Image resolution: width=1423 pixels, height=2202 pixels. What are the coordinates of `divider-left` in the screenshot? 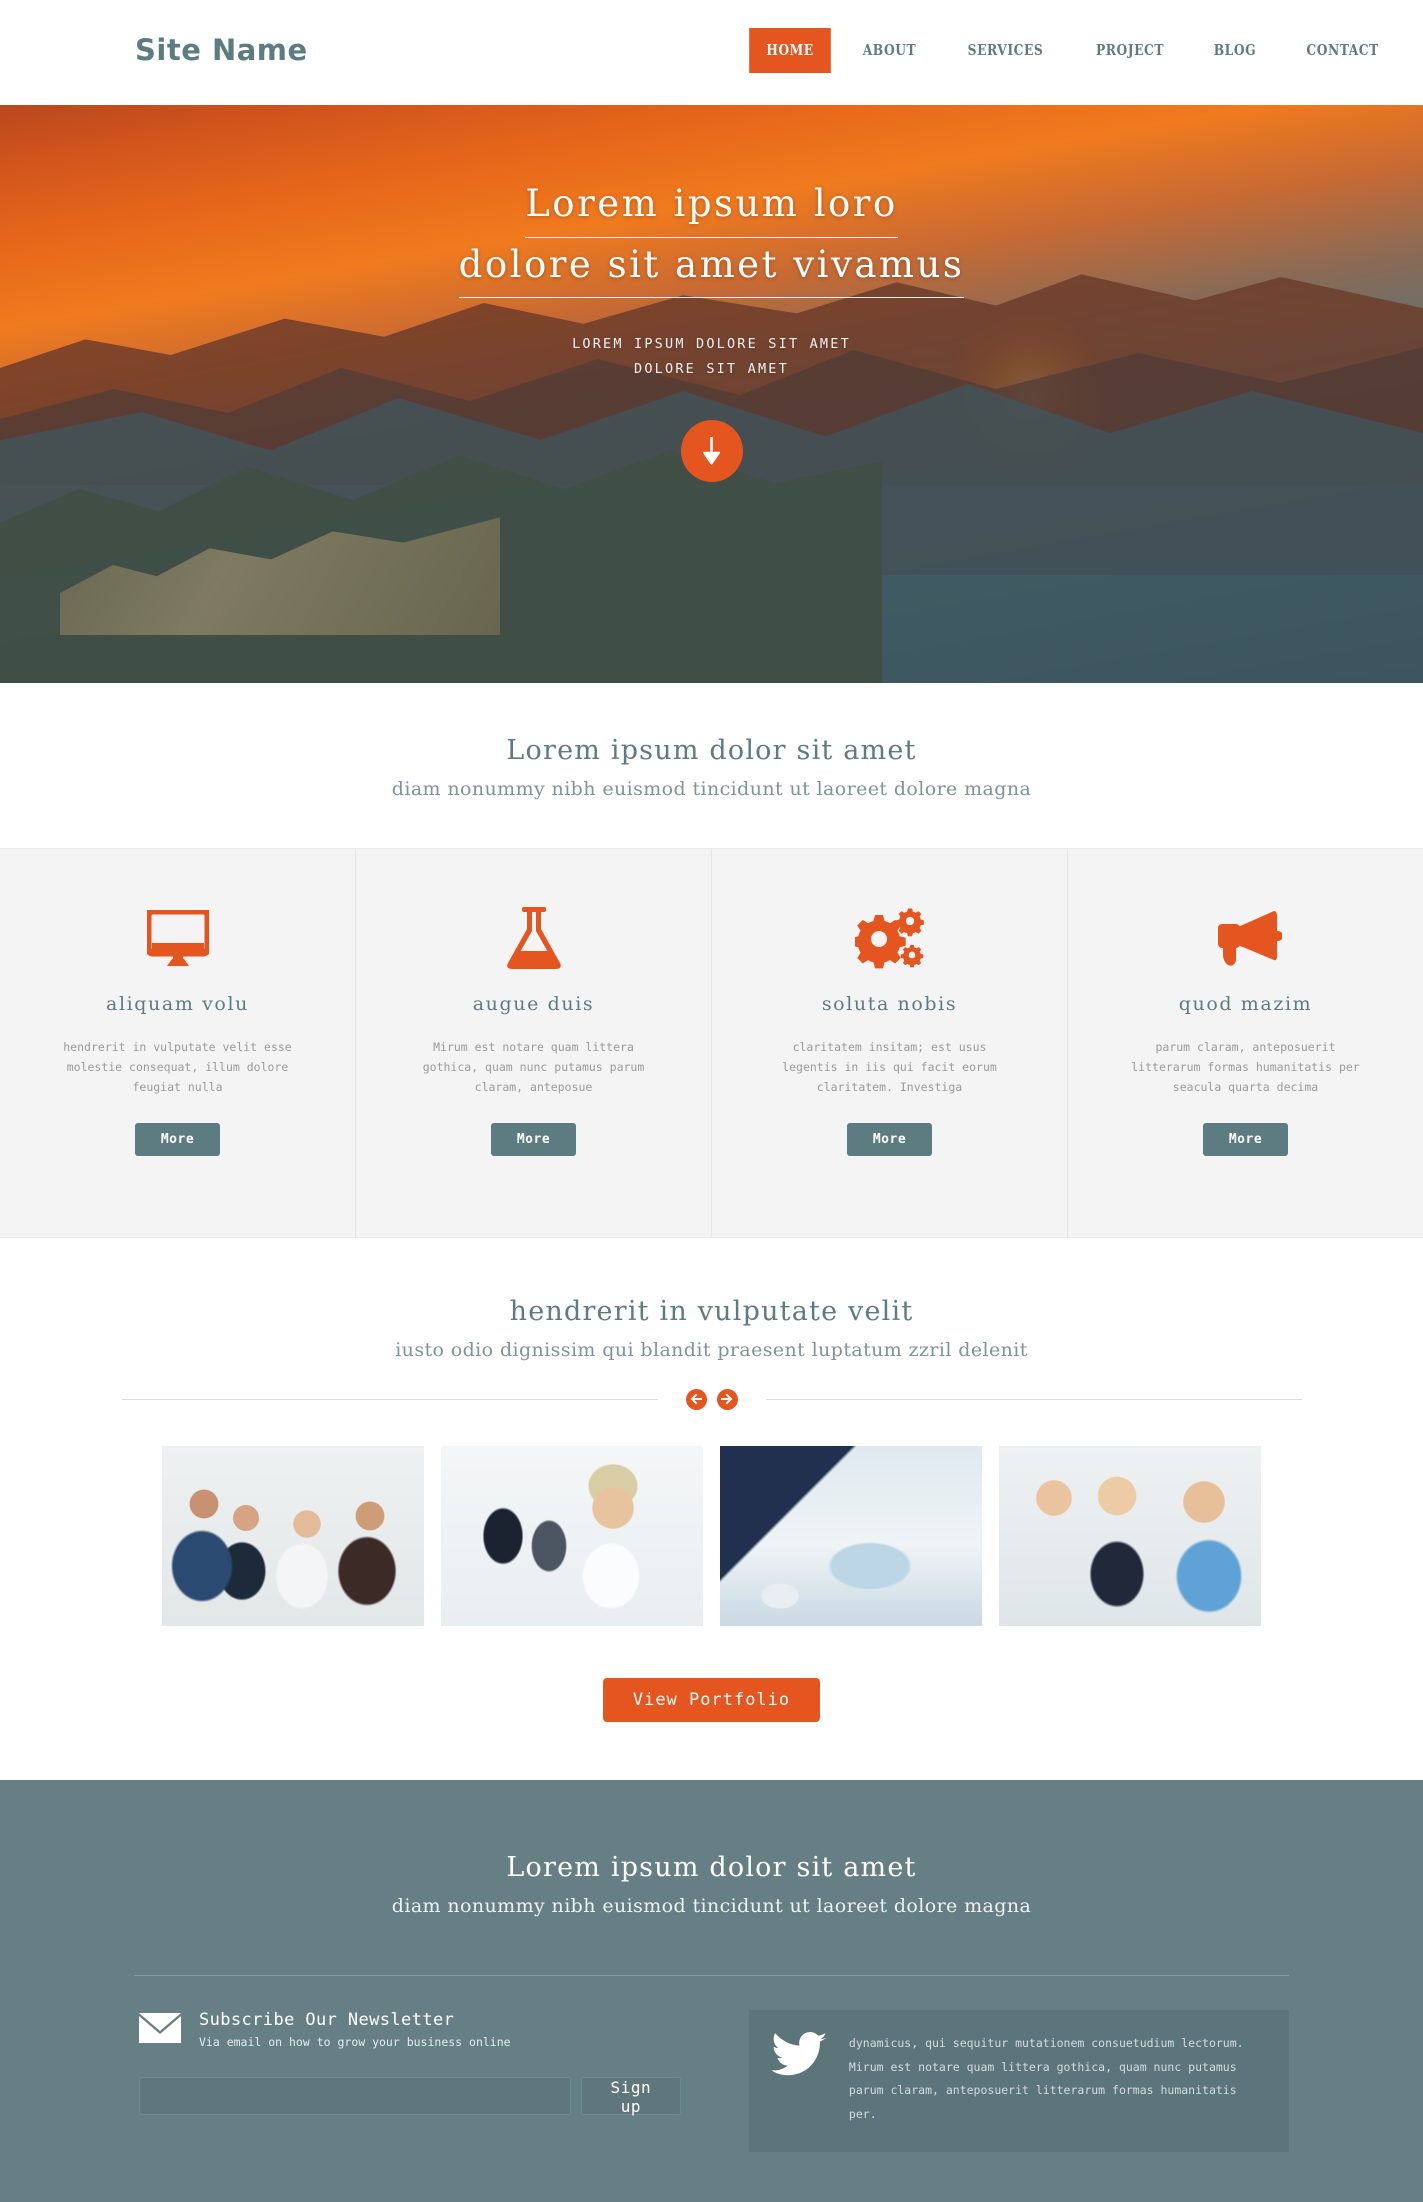 It's located at (389, 1399).